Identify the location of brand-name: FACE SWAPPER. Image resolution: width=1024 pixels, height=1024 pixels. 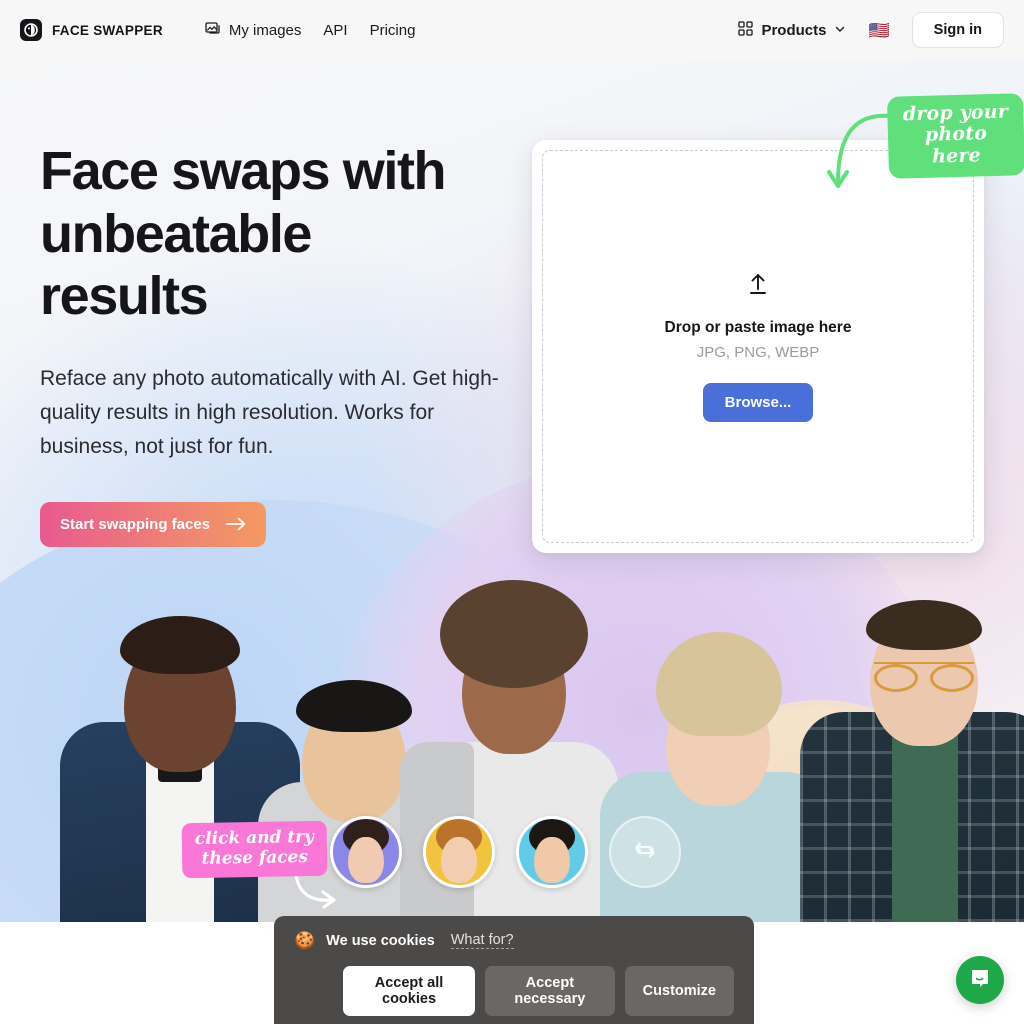
(107, 30).